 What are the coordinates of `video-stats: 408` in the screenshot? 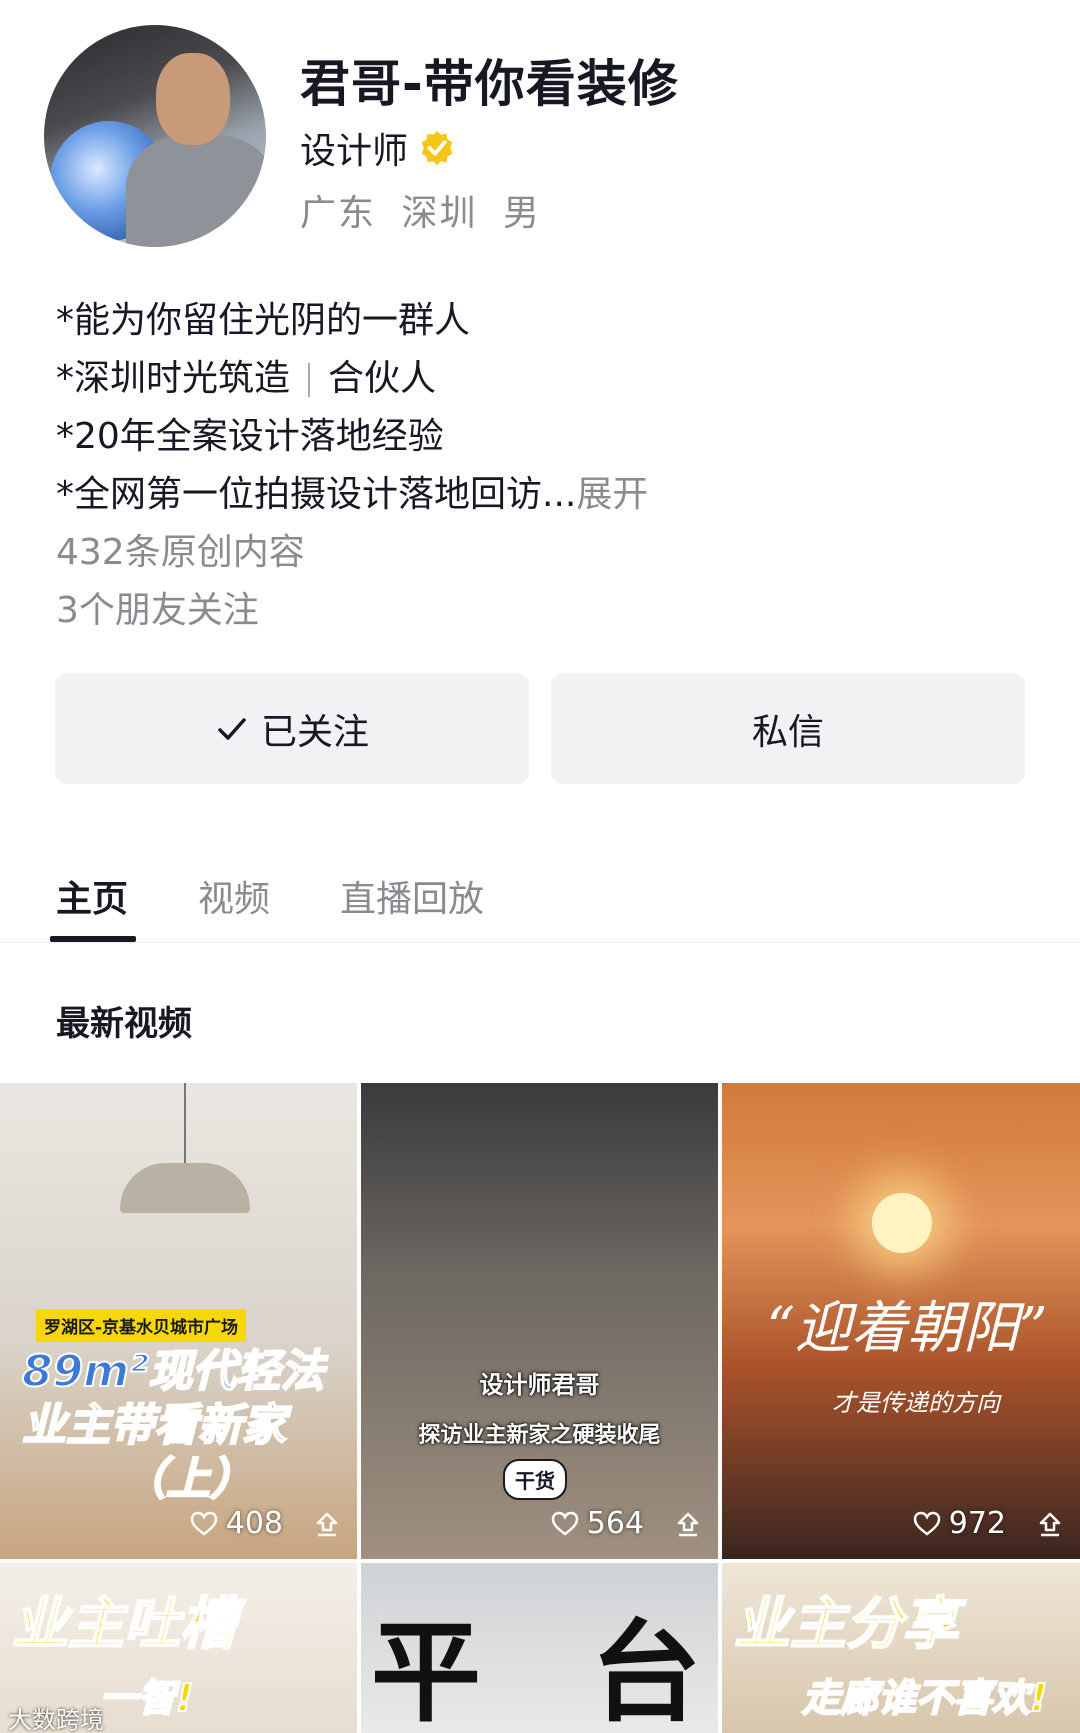 It's located at (265, 1523).